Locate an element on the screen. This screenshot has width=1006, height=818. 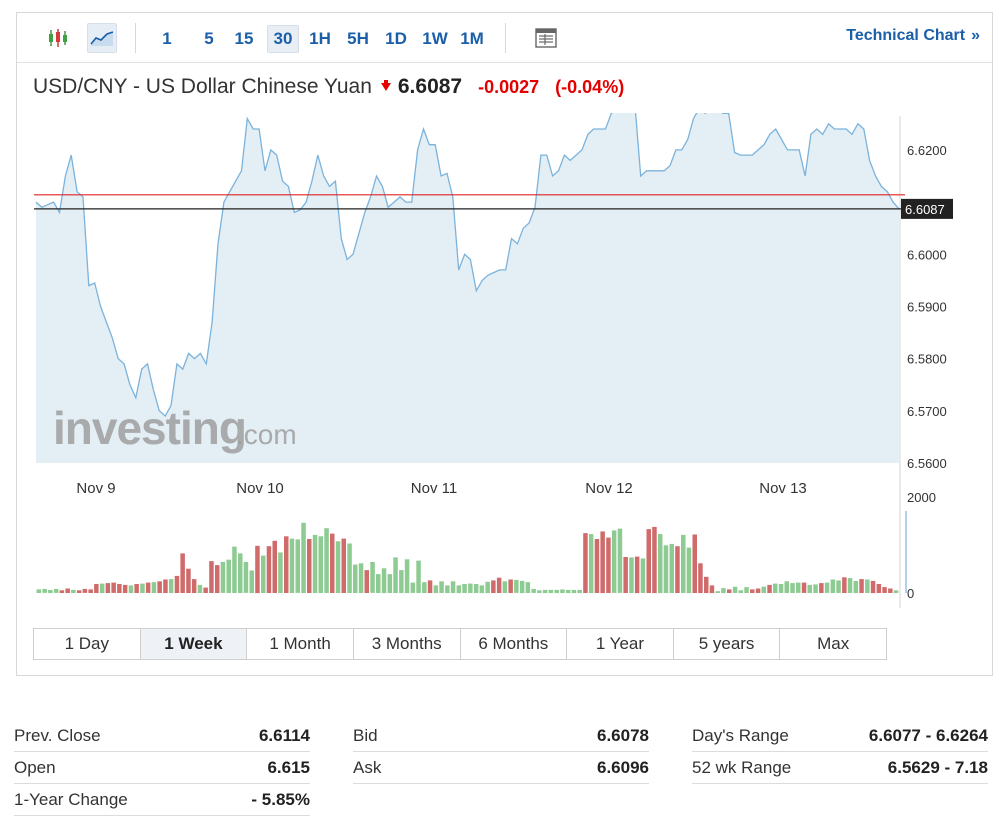
range-tab-1-month: 1 Month is located at coordinates (300, 644).